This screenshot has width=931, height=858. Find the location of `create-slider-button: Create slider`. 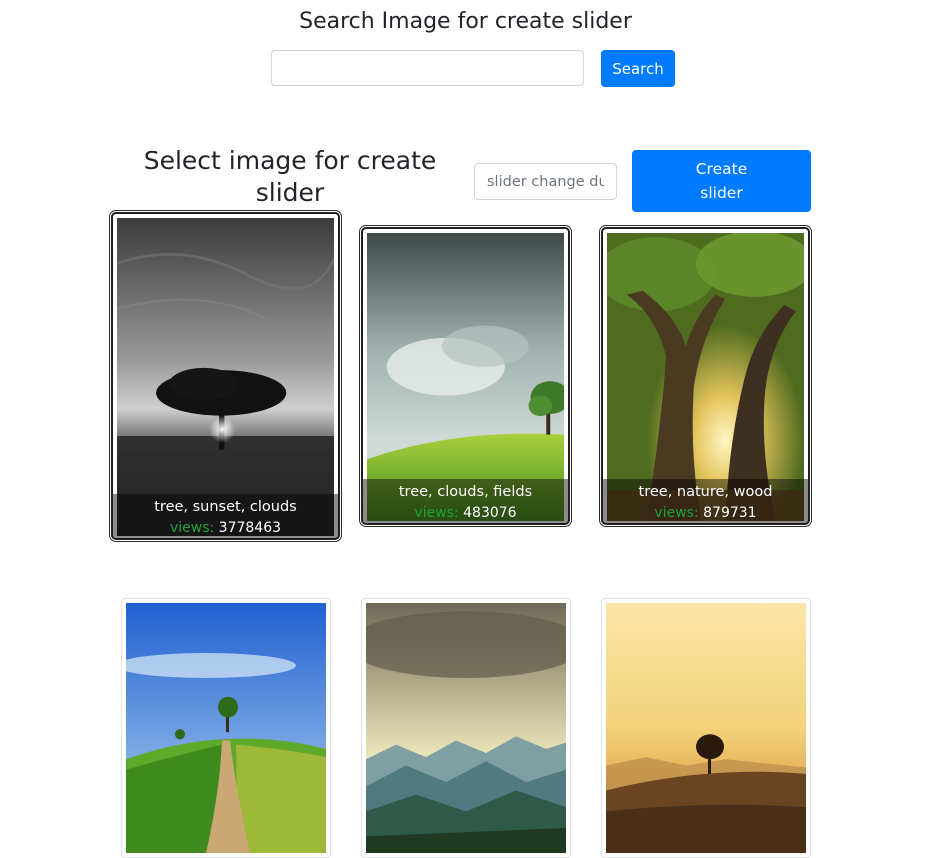

create-slider-button: Create slider is located at coordinates (721, 181).